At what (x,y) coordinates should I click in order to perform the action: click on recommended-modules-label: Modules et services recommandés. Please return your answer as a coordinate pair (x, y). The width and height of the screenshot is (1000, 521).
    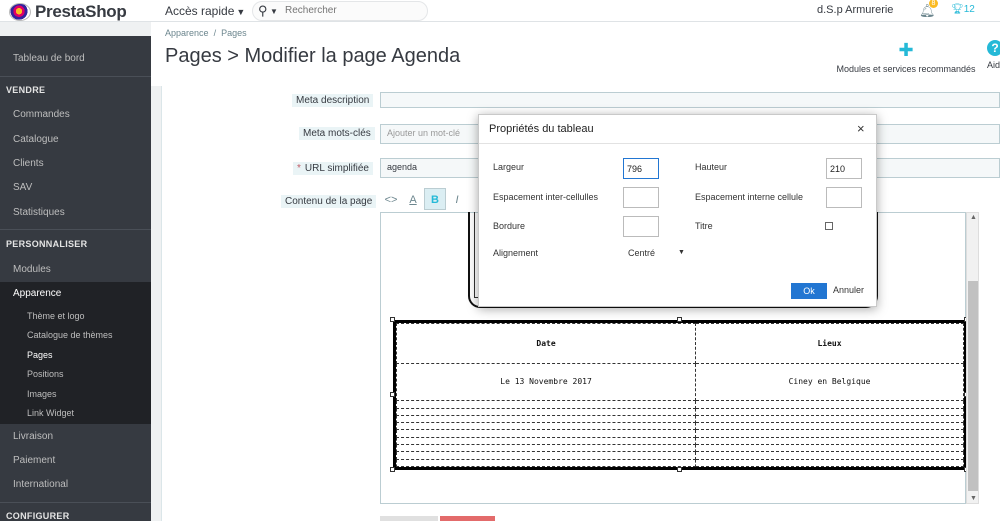
    Looking at the image, I should click on (906, 69).